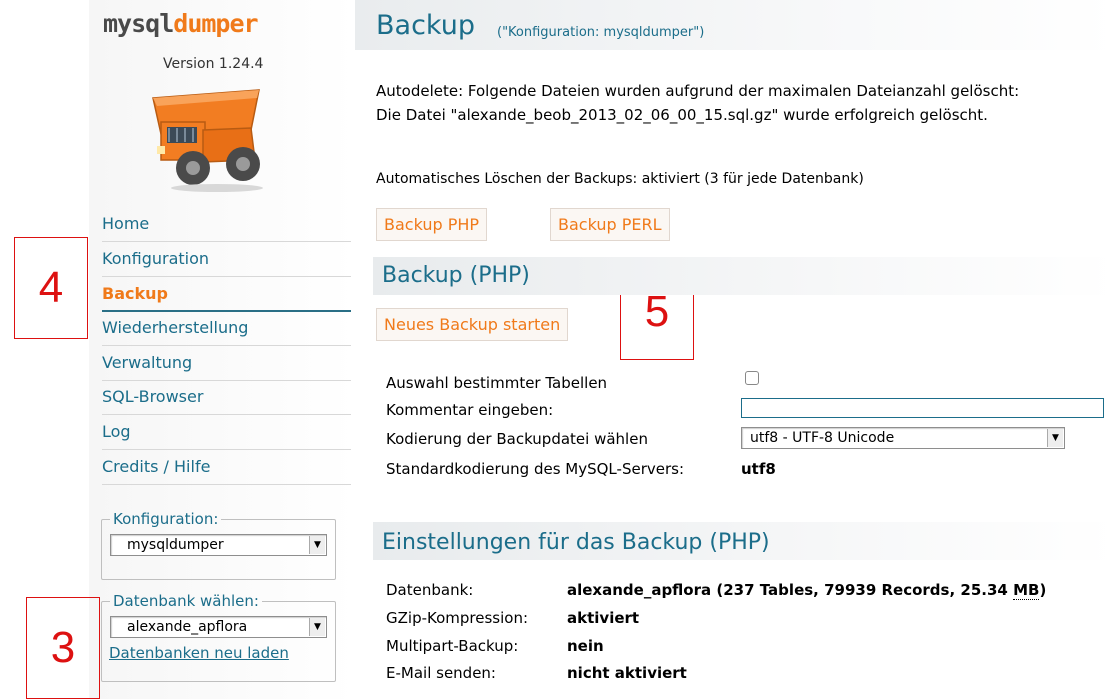  Describe the element at coordinates (758, 469) in the screenshot. I see `default-encoding-value: utf8` at that location.